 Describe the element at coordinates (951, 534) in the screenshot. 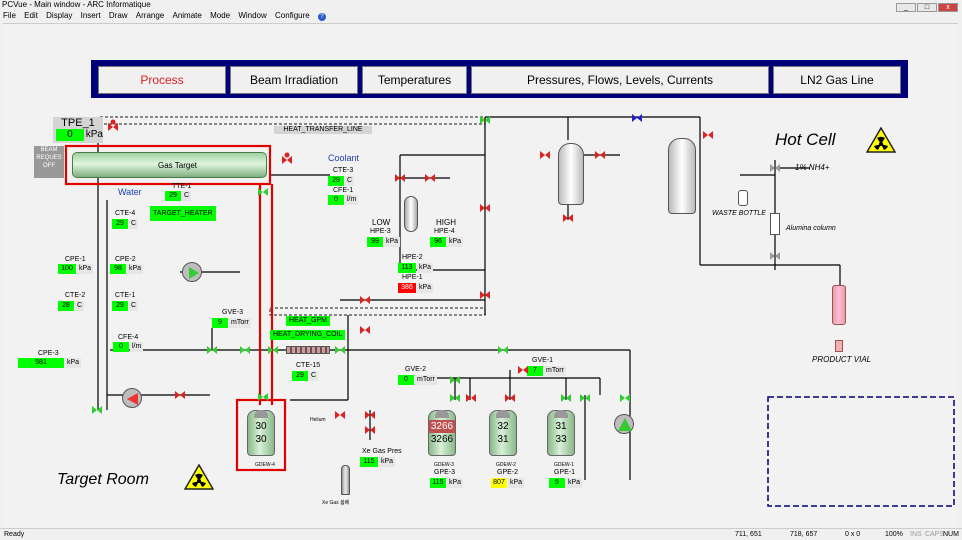

I see `status-num: NUM` at that location.